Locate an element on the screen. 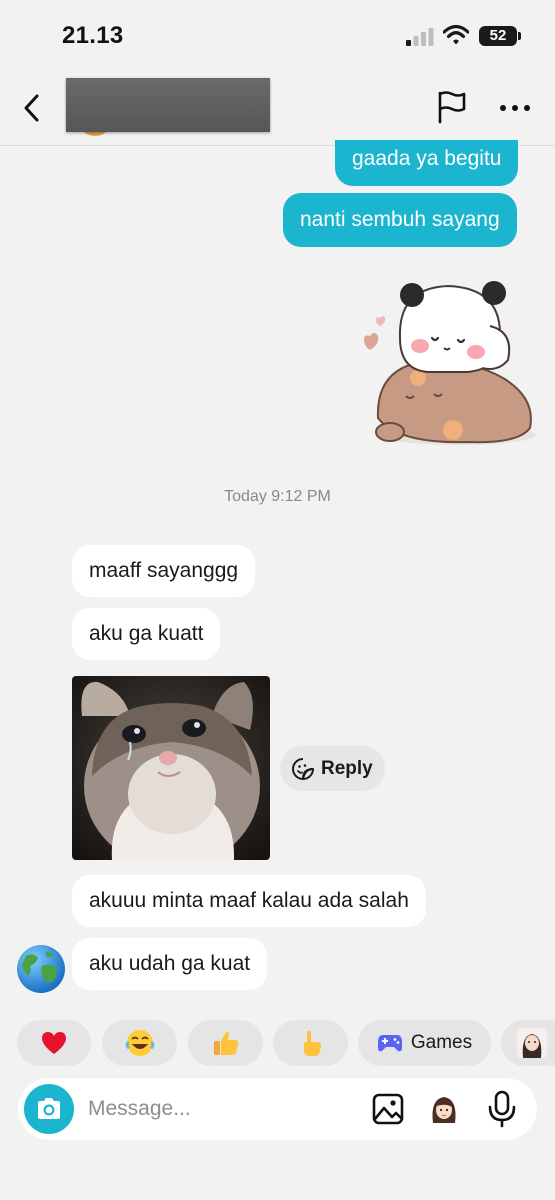  camera-button is located at coordinates (49, 1109).